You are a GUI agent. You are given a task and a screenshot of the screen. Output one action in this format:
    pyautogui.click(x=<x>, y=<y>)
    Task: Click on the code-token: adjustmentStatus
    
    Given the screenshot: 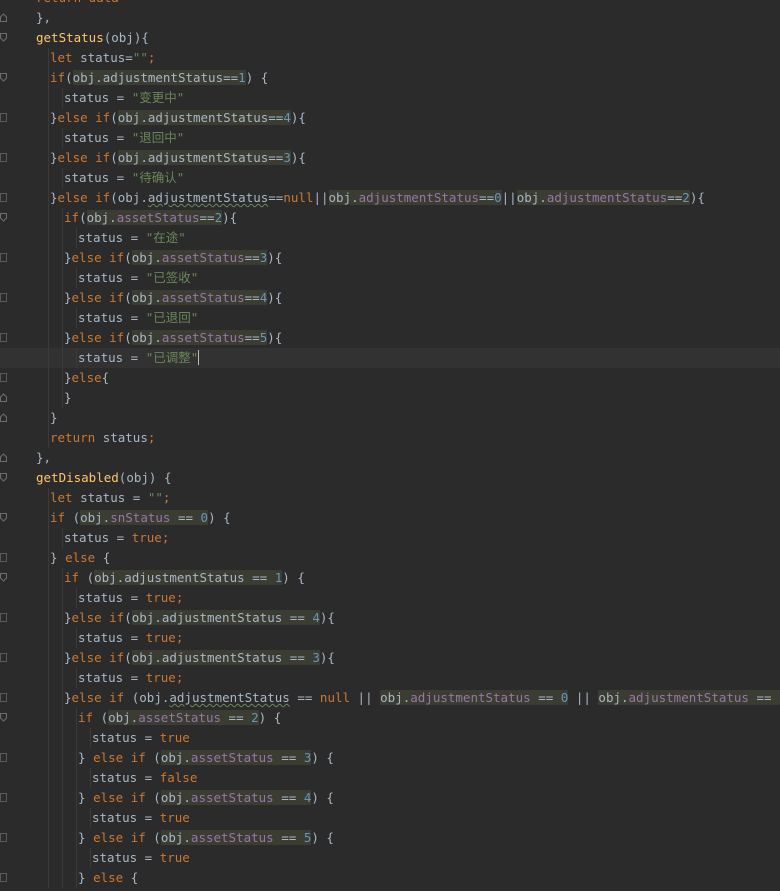 What is the action you would take?
    pyautogui.click(x=688, y=697)
    